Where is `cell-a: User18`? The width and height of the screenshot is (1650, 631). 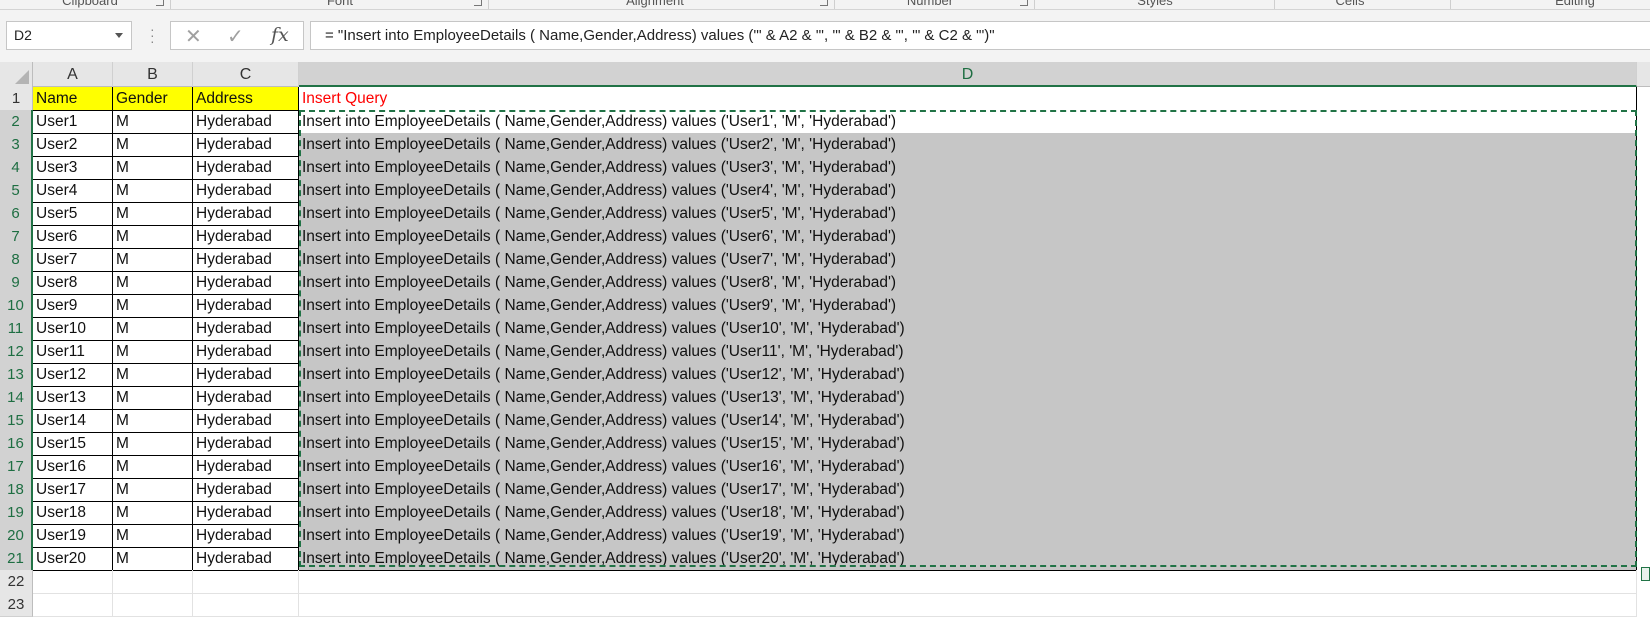 cell-a: User18 is located at coordinates (73, 513).